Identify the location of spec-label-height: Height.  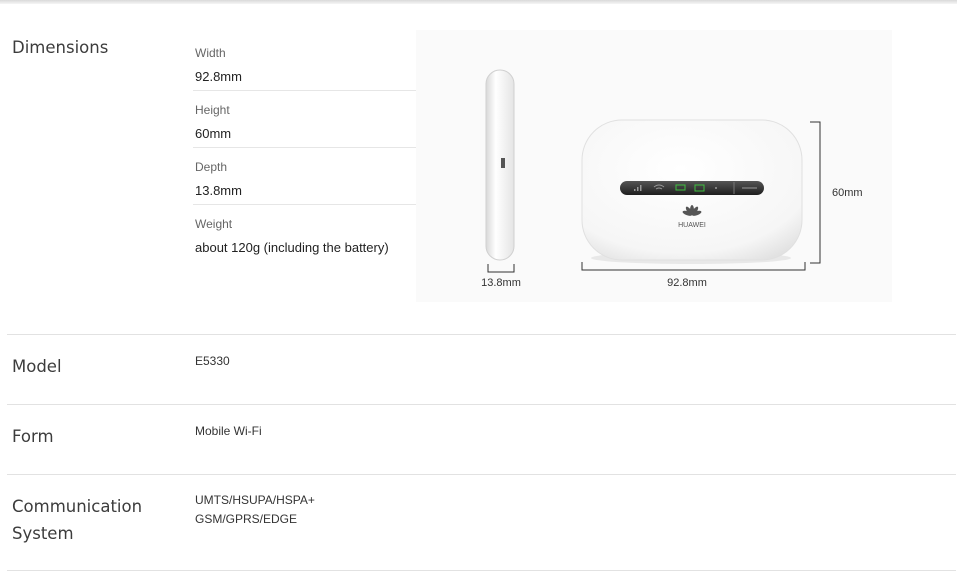
(212, 110).